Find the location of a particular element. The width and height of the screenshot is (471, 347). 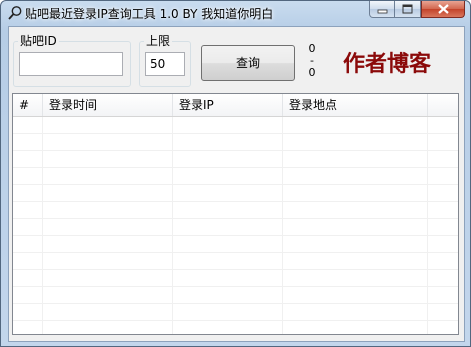

query-button: 查询 is located at coordinates (248, 63).